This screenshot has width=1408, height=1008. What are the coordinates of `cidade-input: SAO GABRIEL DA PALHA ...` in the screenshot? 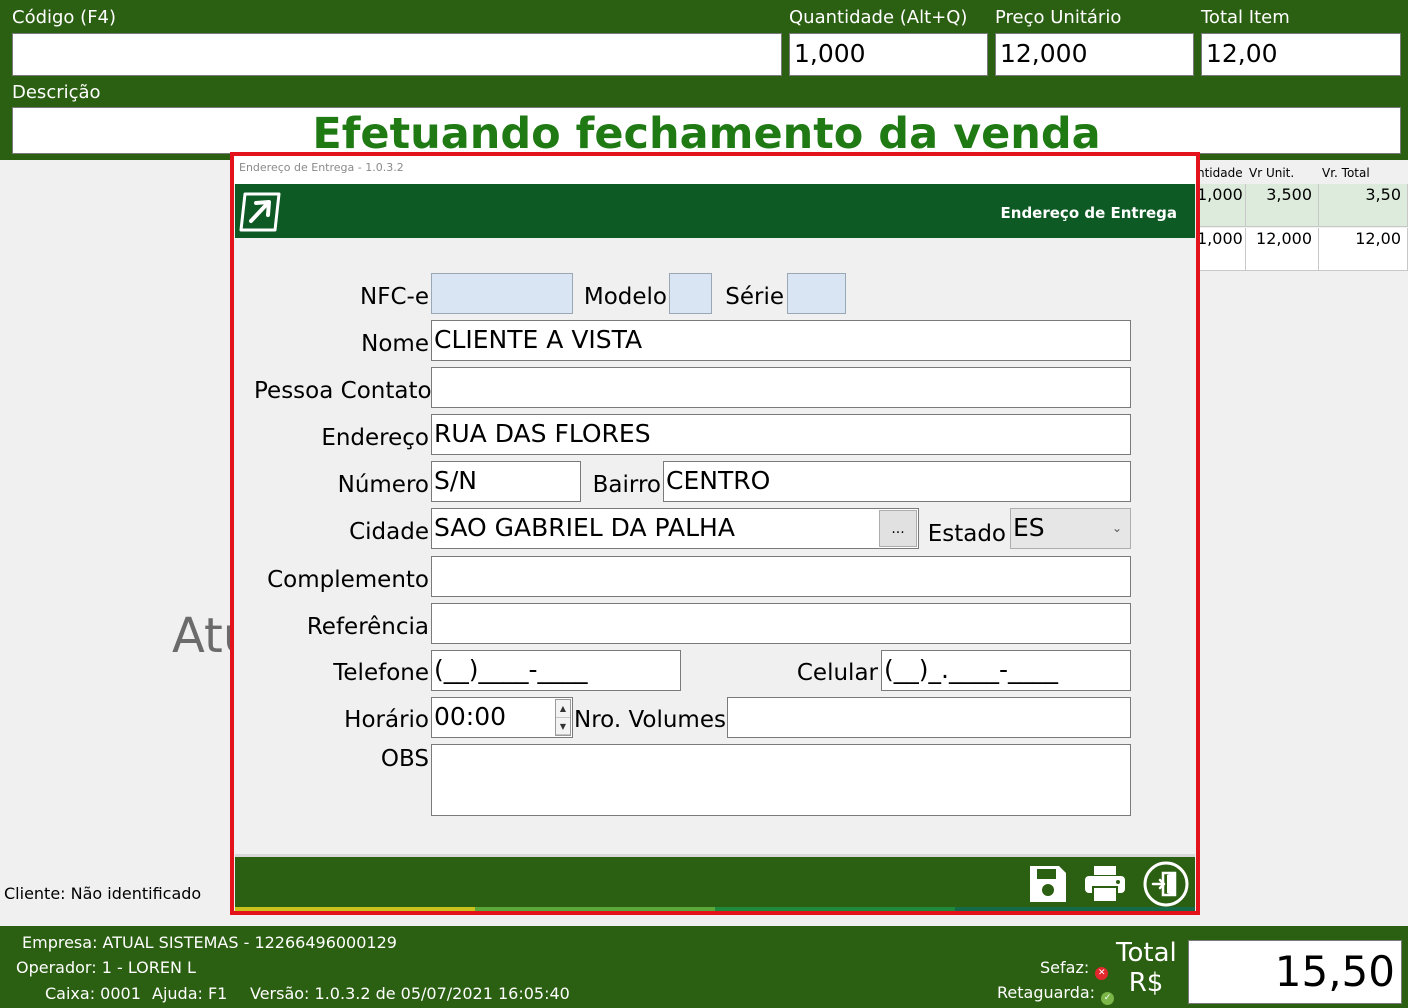 It's located at (675, 528).